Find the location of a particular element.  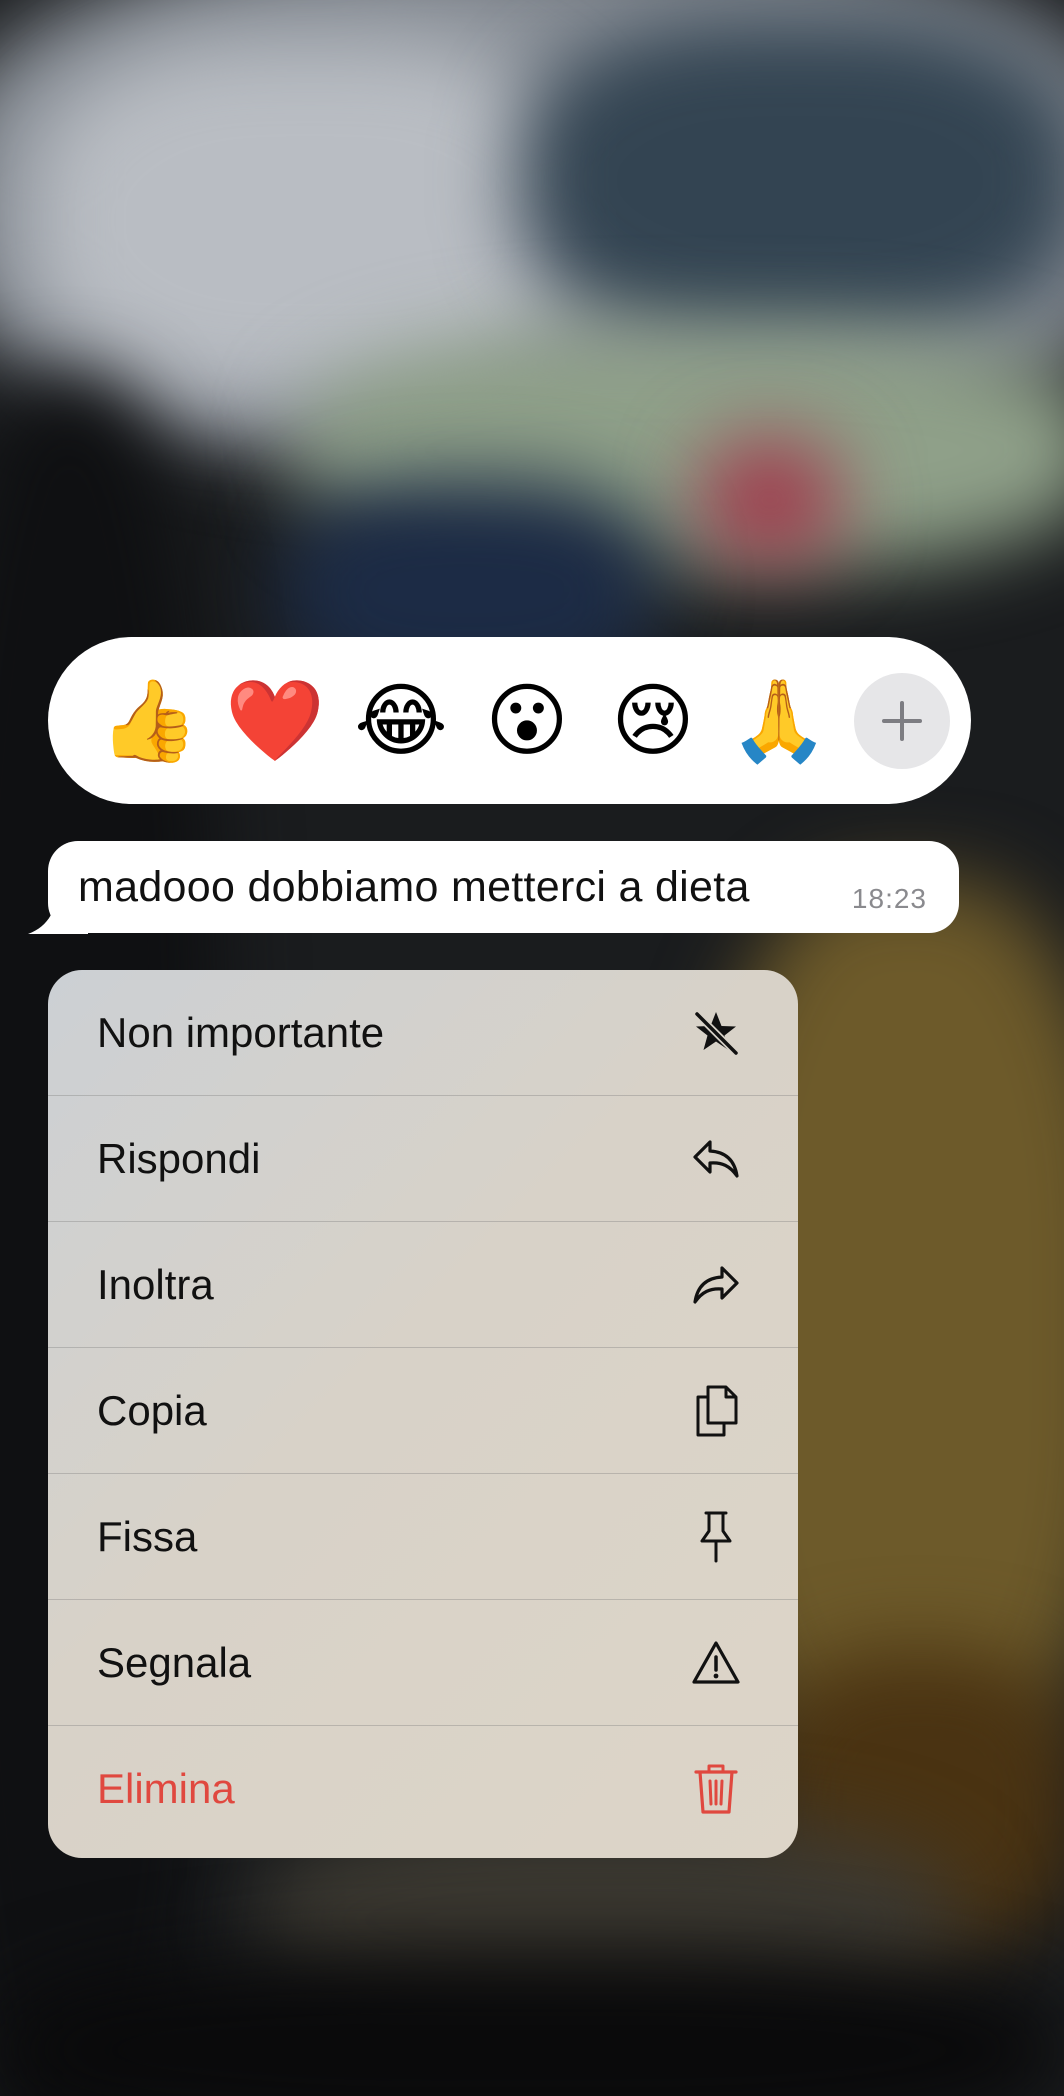

menu-item-forward: Inoltra is located at coordinates (423, 1285).